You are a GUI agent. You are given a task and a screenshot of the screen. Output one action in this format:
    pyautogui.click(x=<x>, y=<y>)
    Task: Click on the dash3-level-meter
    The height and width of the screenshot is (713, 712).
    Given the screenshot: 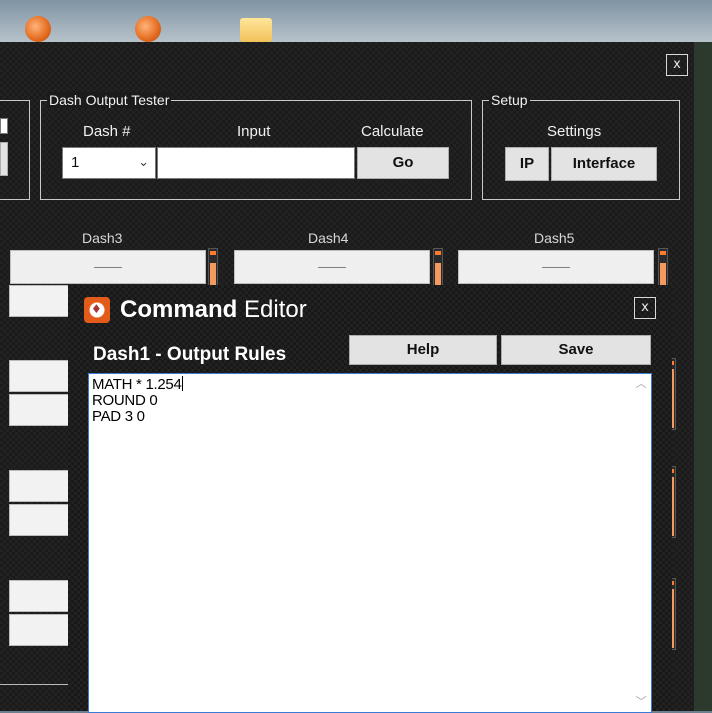 What is the action you would take?
    pyautogui.click(x=213, y=268)
    